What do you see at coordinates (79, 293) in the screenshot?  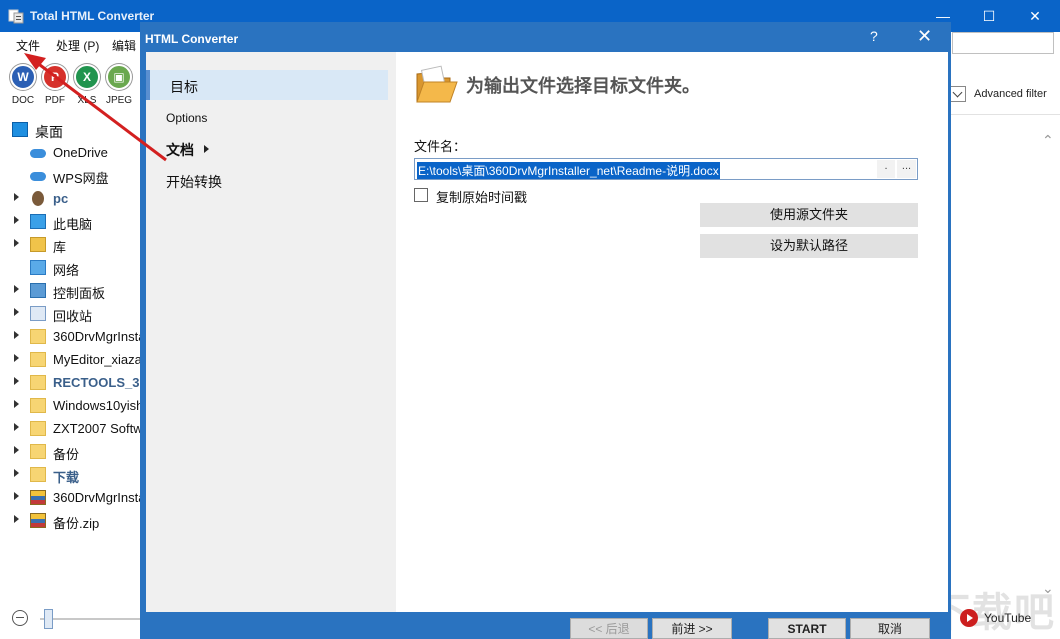 I see `tree-item-label: 控制面板` at bounding box center [79, 293].